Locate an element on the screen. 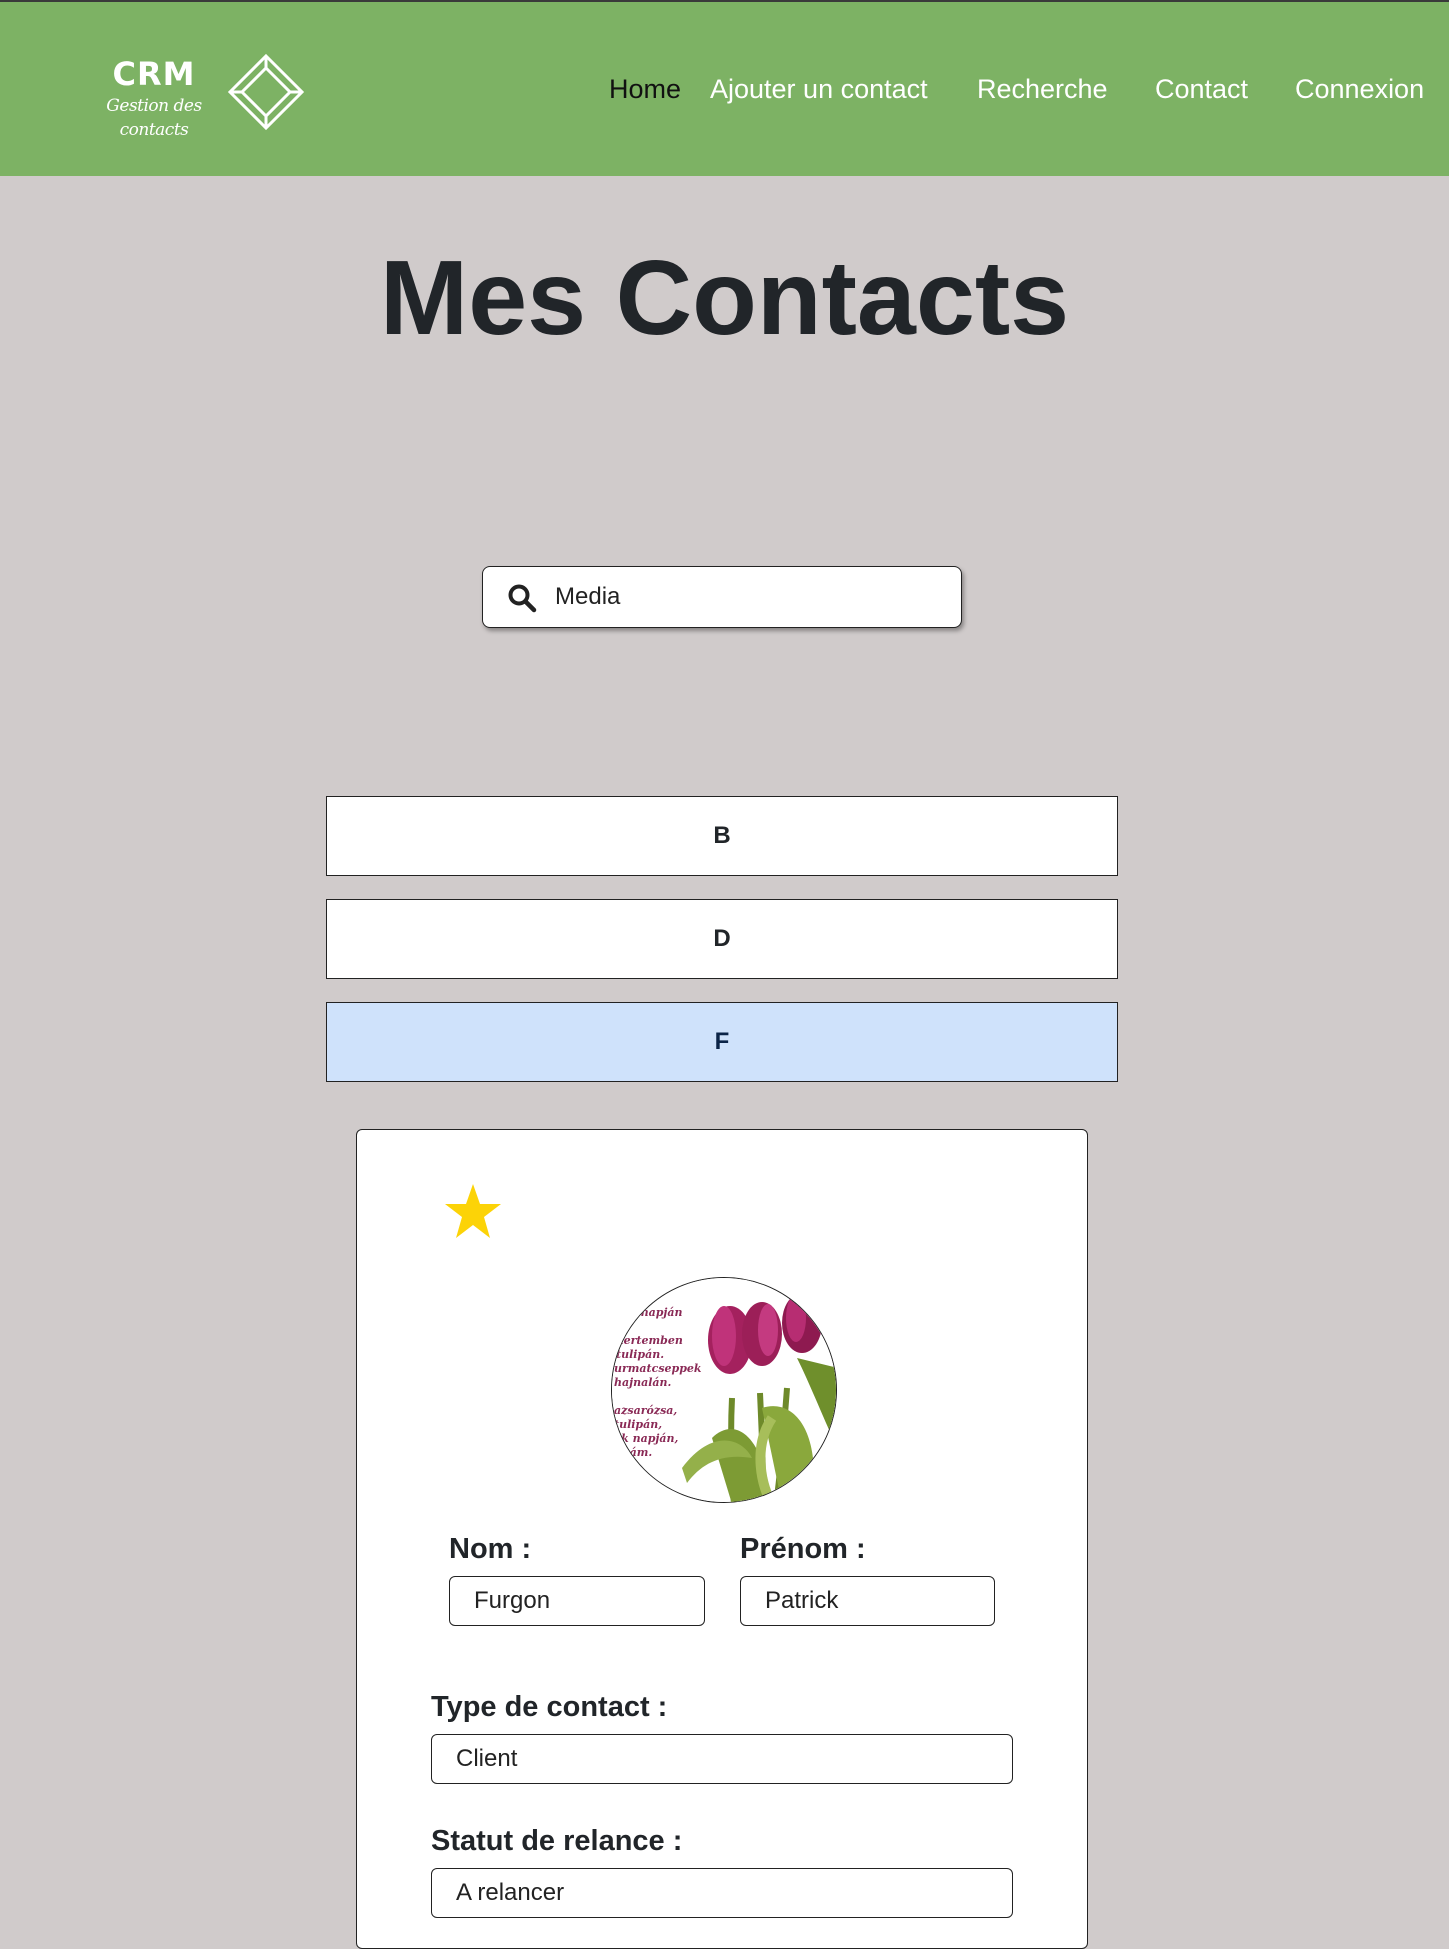  diamond-logo-icon is located at coordinates (266, 92).